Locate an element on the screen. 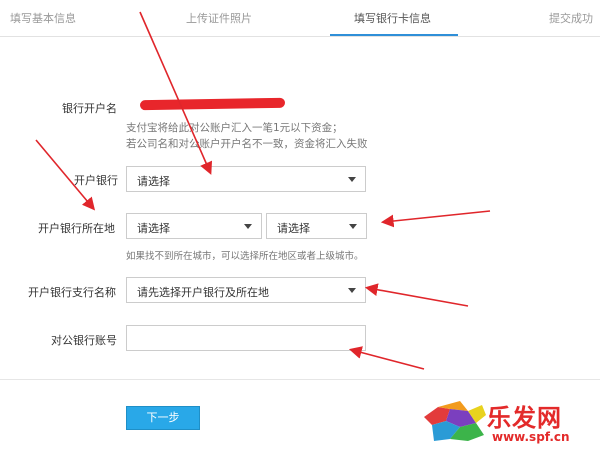 This screenshot has width=600, height=455. bull-logo-icon is located at coordinates (455, 421).